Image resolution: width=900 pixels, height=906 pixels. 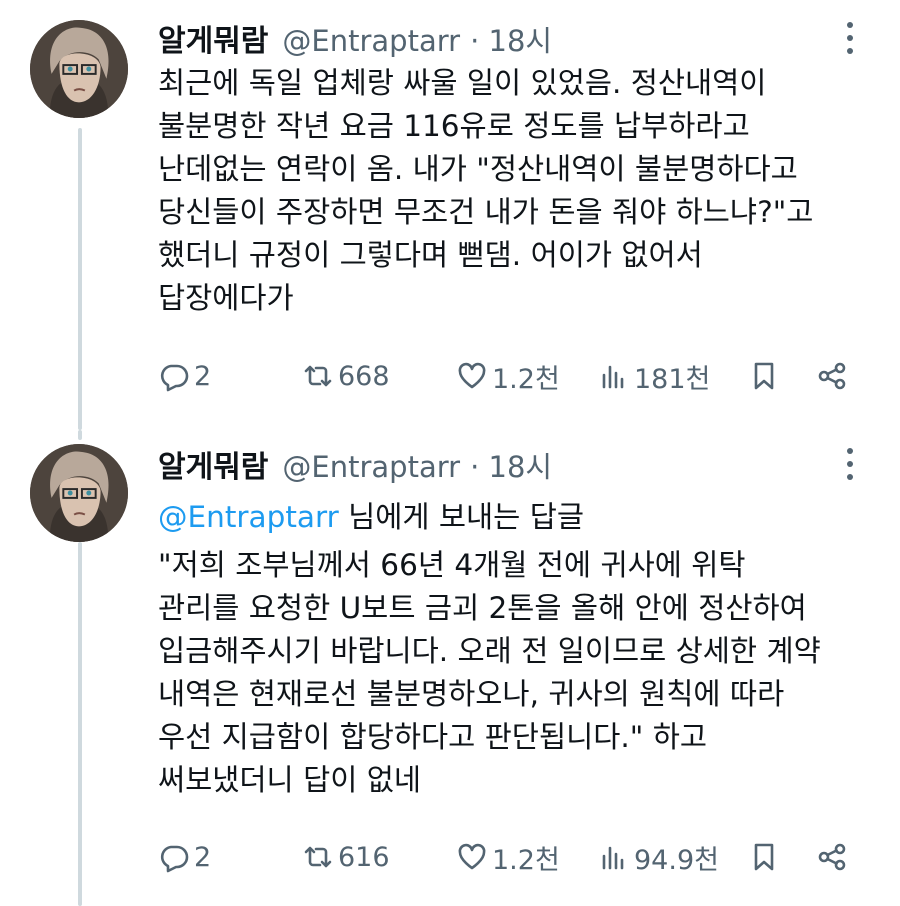 What do you see at coordinates (248, 517) in the screenshot?
I see `reply-mention-link: @Entraptarr` at bounding box center [248, 517].